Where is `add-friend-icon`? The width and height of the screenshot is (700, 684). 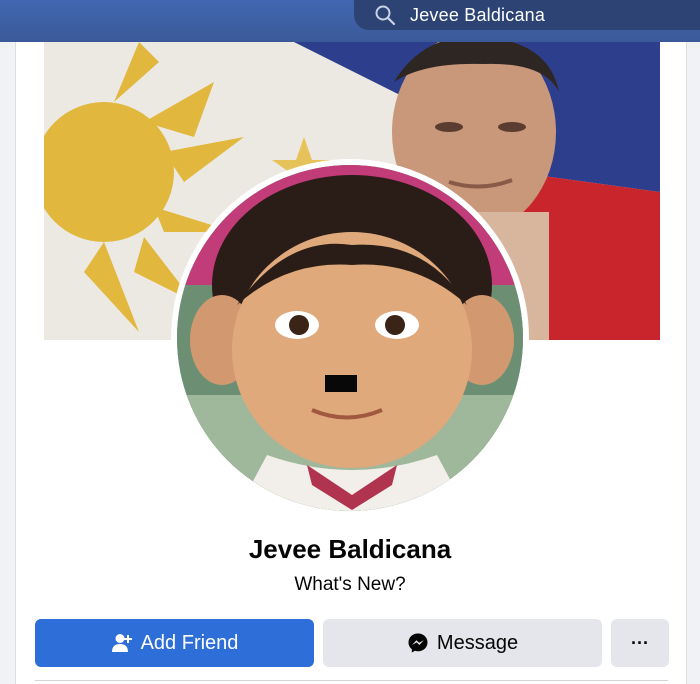
add-friend-icon is located at coordinates (122, 643).